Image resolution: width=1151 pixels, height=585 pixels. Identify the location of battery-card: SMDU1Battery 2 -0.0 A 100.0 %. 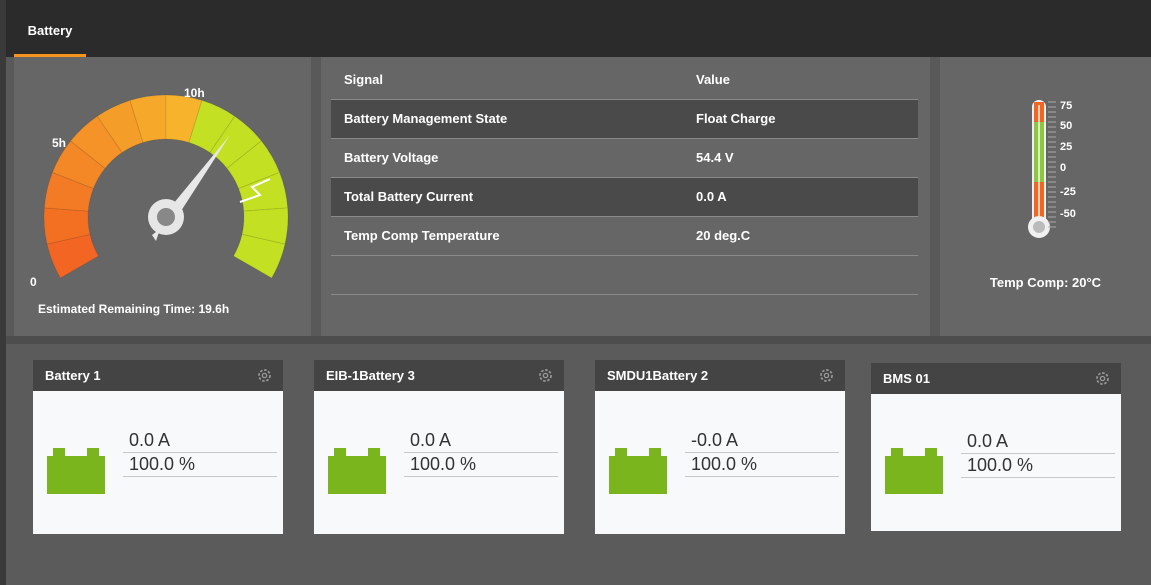
(720, 447).